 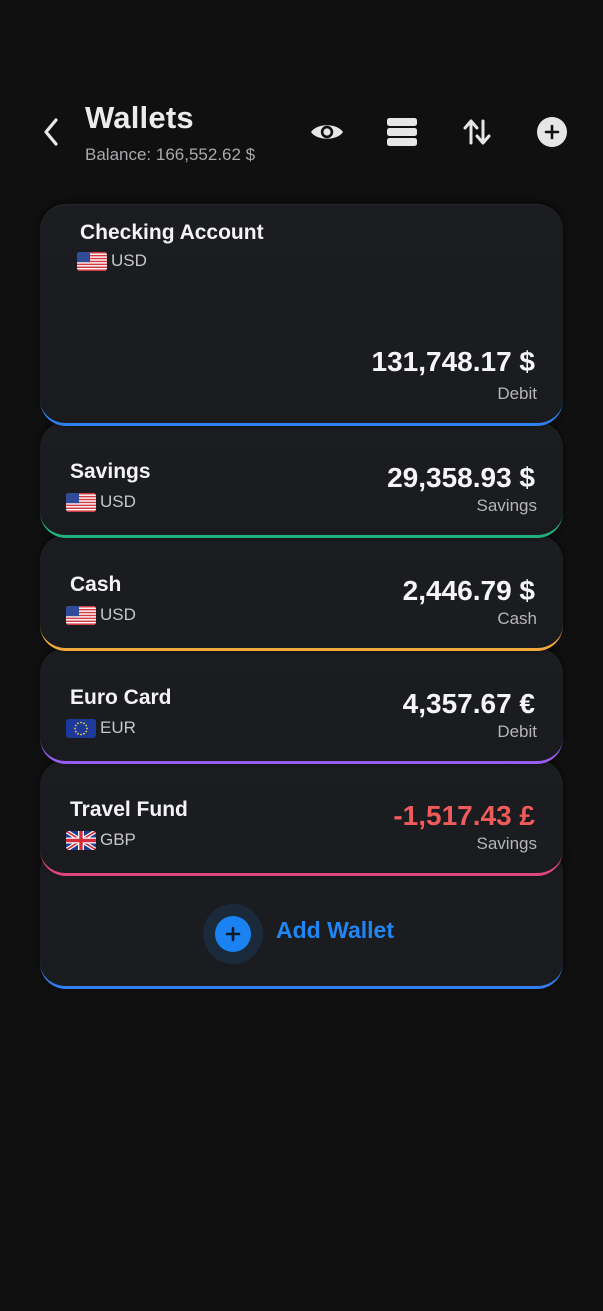 What do you see at coordinates (110, 471) in the screenshot?
I see `wallet-name: Savings` at bounding box center [110, 471].